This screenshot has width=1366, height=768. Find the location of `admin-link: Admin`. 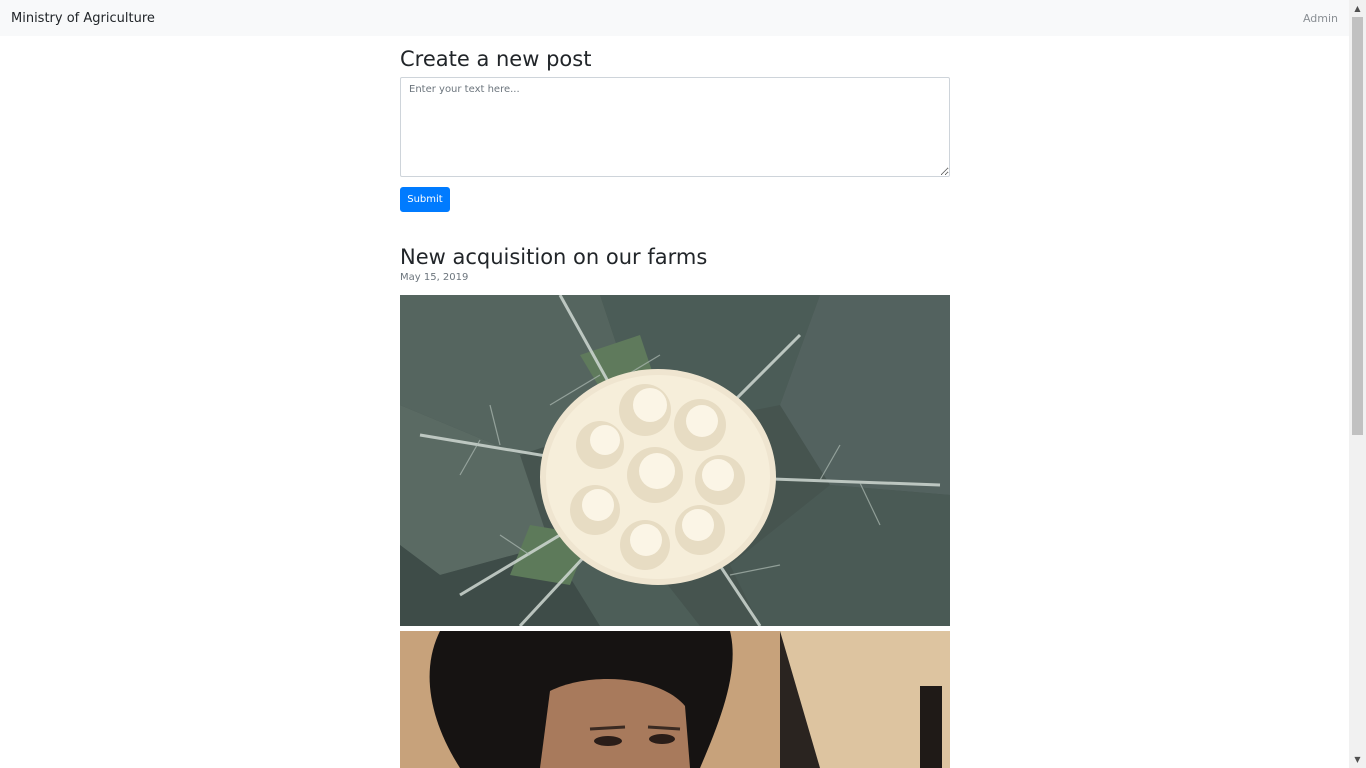

admin-link: Admin is located at coordinates (1320, 18).